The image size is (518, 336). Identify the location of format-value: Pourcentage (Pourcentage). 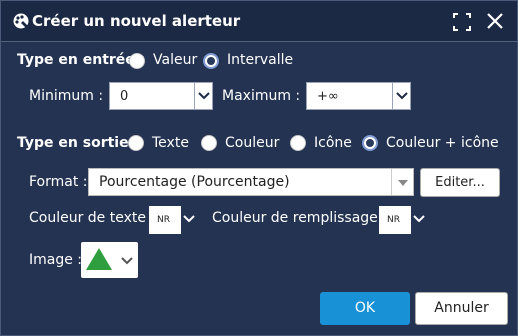
(194, 182).